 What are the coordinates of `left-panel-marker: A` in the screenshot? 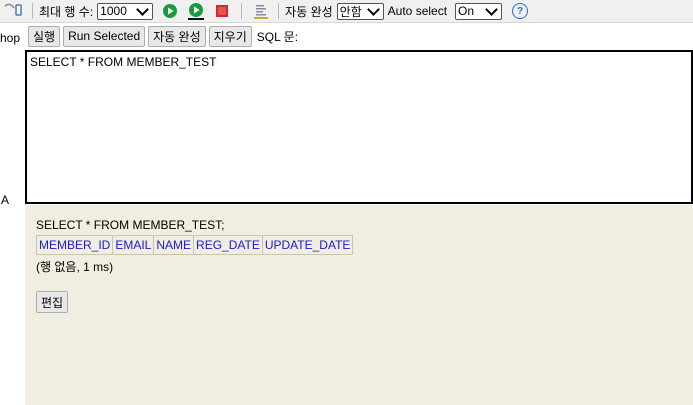 It's located at (5, 200).